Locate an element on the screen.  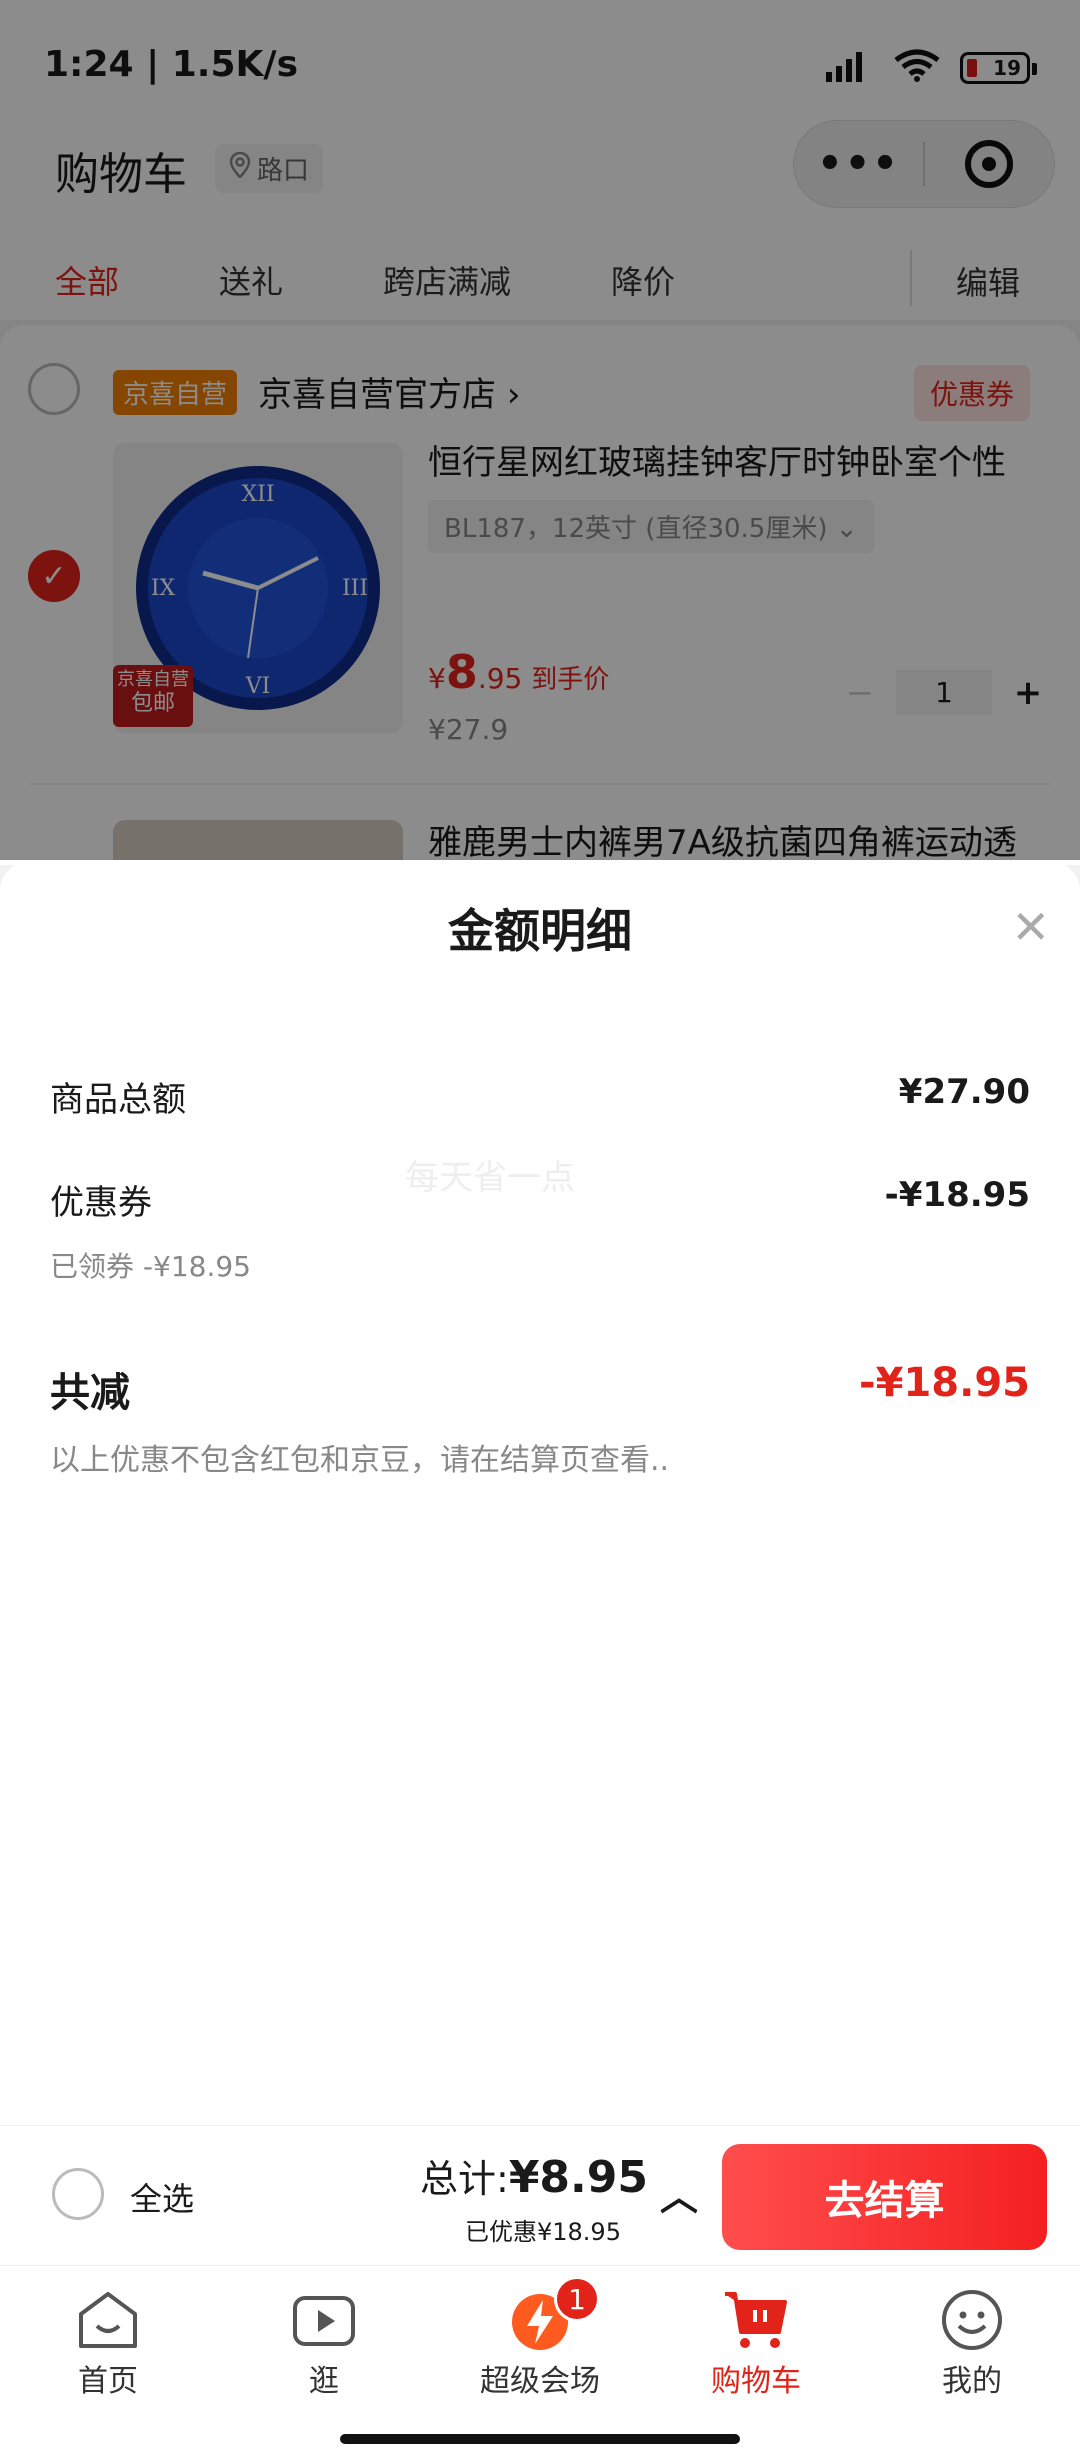
nav-label-browse: 逛 is located at coordinates (324, 2381).